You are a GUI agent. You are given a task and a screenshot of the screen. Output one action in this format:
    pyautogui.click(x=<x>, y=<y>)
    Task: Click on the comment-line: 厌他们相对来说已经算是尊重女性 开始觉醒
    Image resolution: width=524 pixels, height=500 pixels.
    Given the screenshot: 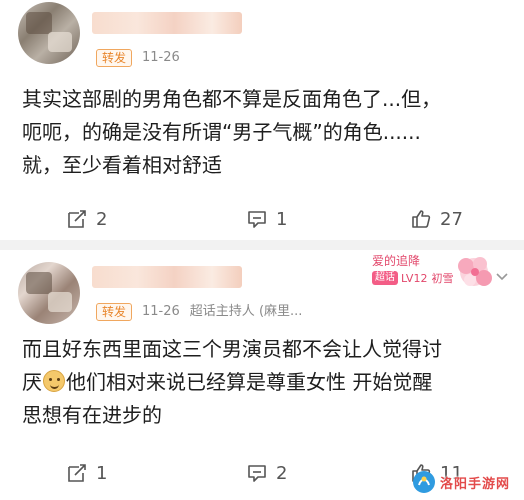 What is the action you would take?
    pyautogui.click(x=266, y=382)
    